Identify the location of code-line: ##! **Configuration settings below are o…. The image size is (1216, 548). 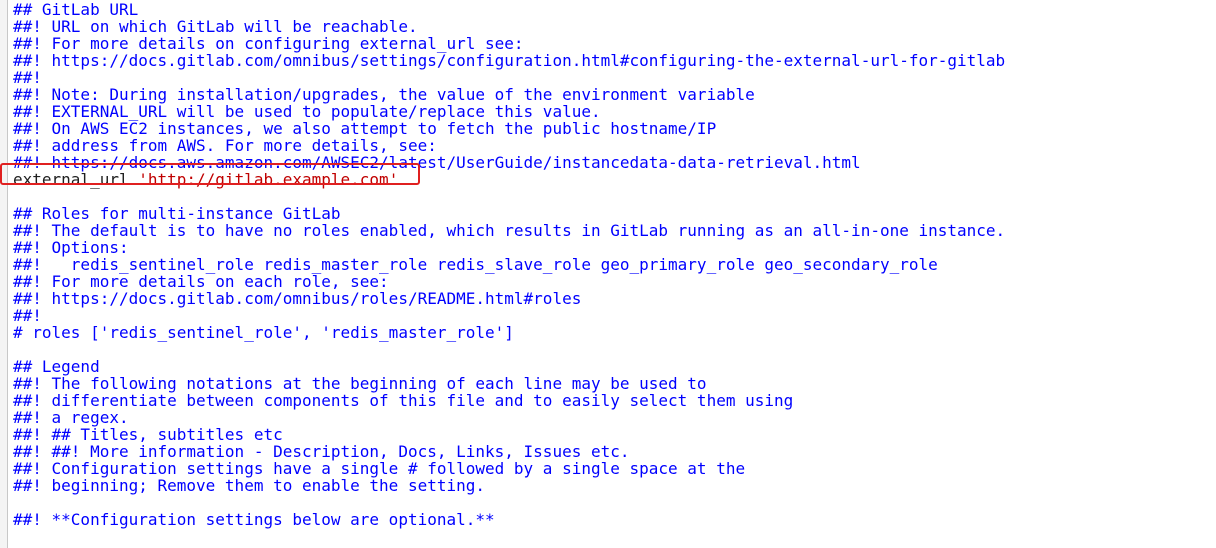
(254, 519).